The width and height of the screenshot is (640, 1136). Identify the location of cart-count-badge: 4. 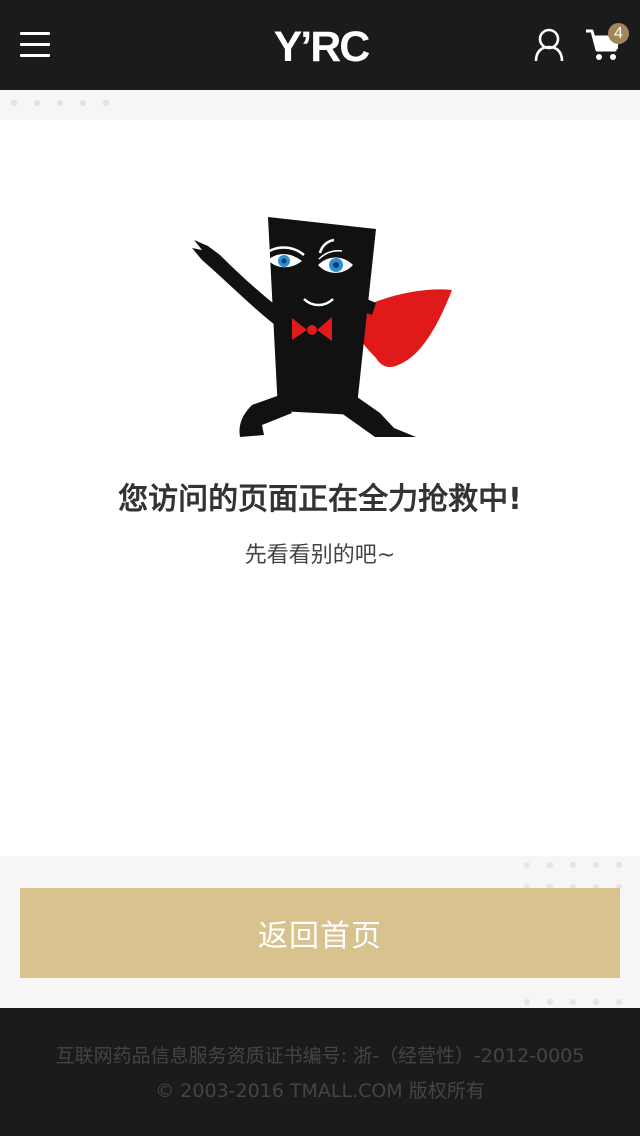
(618, 33).